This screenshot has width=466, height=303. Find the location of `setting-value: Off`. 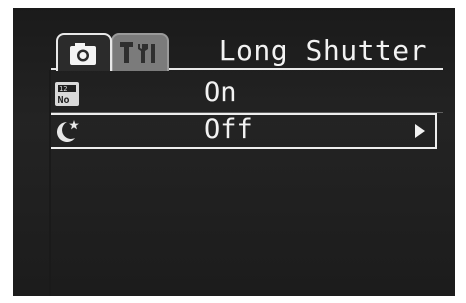

setting-value: Off is located at coordinates (228, 129).